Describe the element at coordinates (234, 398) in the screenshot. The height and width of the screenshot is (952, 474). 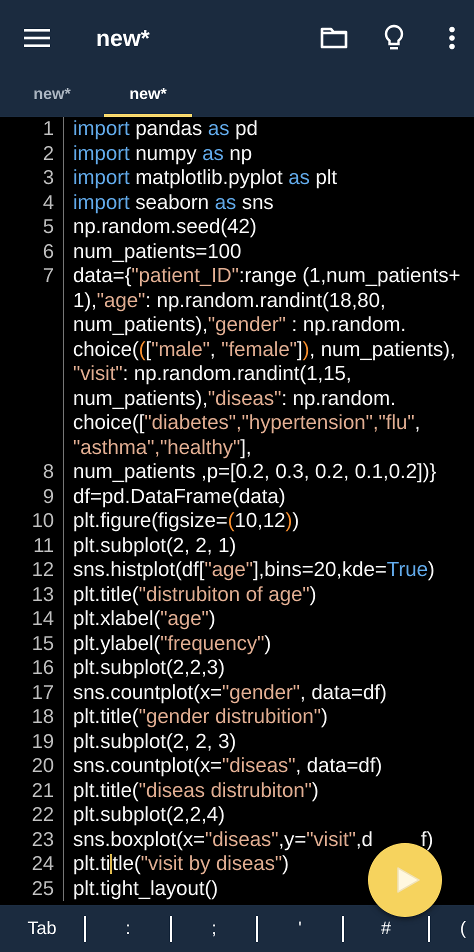
I see `code-line: num_patients),"diseas": np.random.` at that location.